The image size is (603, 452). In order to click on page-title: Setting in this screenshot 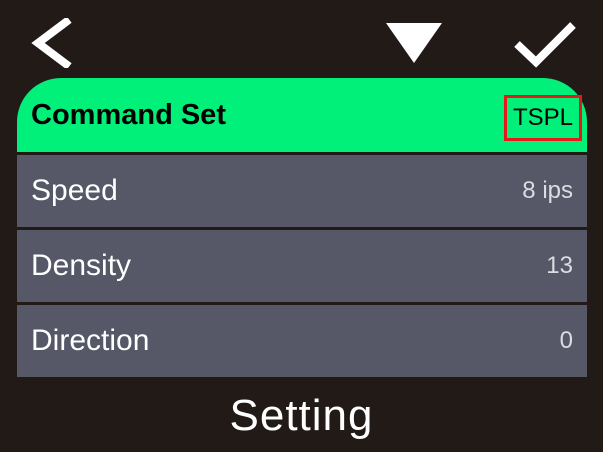, I will do `click(301, 415)`.